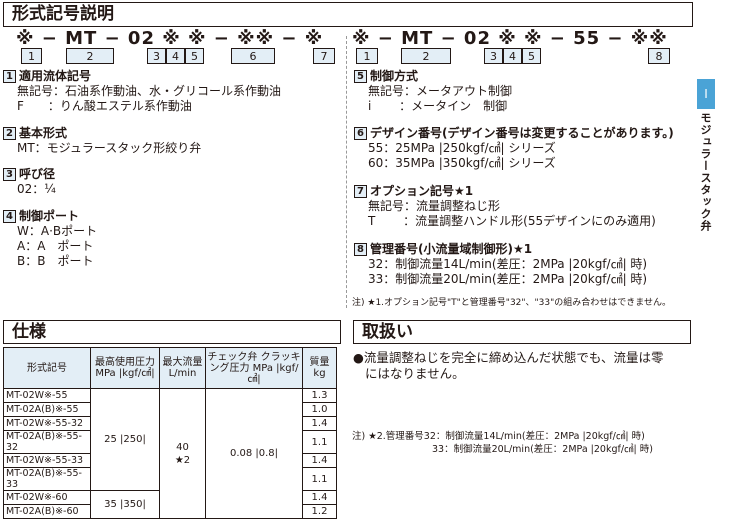  What do you see at coordinates (705, 172) in the screenshot?
I see `side-tab-text: モジュラースタック弁` at bounding box center [705, 172].